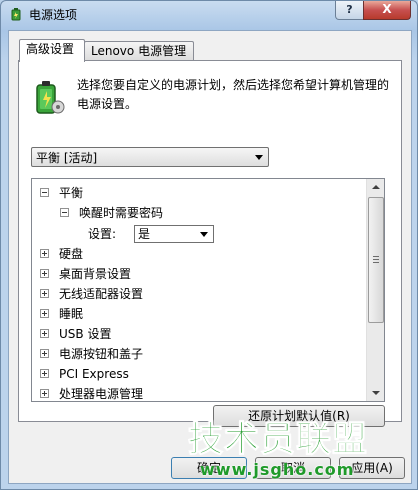  Describe the element at coordinates (52, 50) in the screenshot. I see `tab-advanced-settings: 高级设置` at that location.